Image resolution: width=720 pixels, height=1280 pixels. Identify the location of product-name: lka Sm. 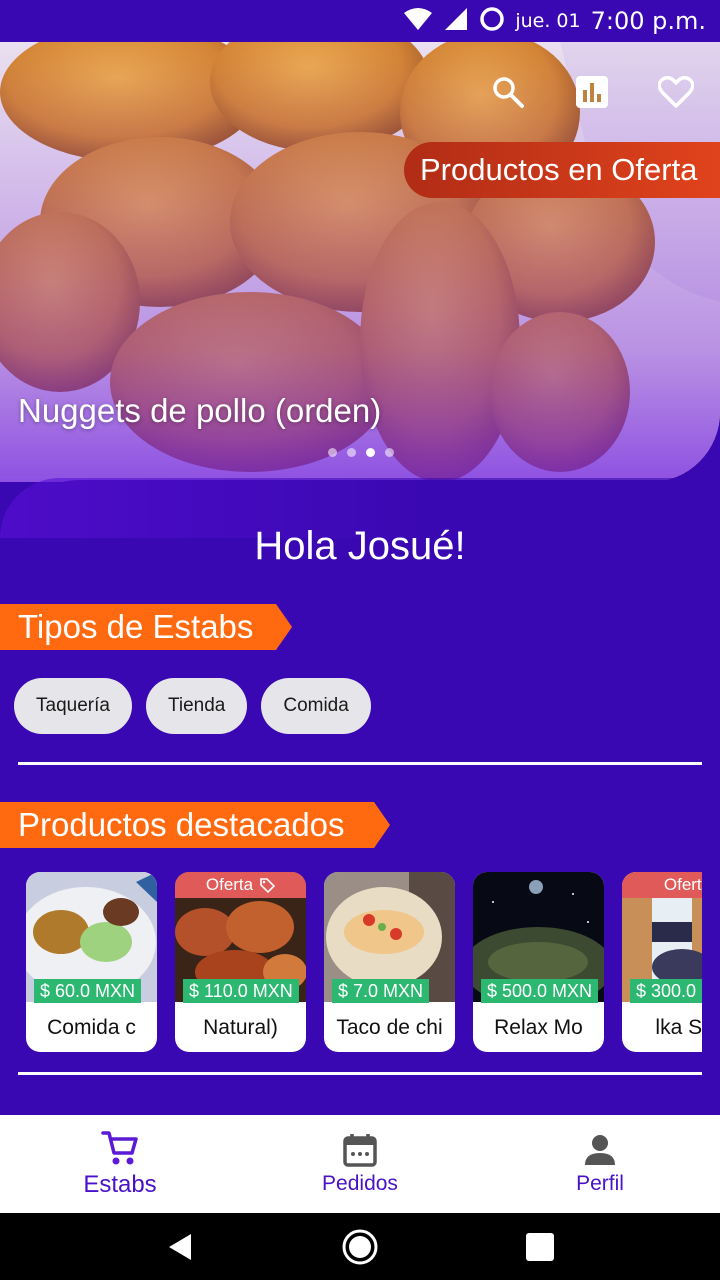
(678, 1027).